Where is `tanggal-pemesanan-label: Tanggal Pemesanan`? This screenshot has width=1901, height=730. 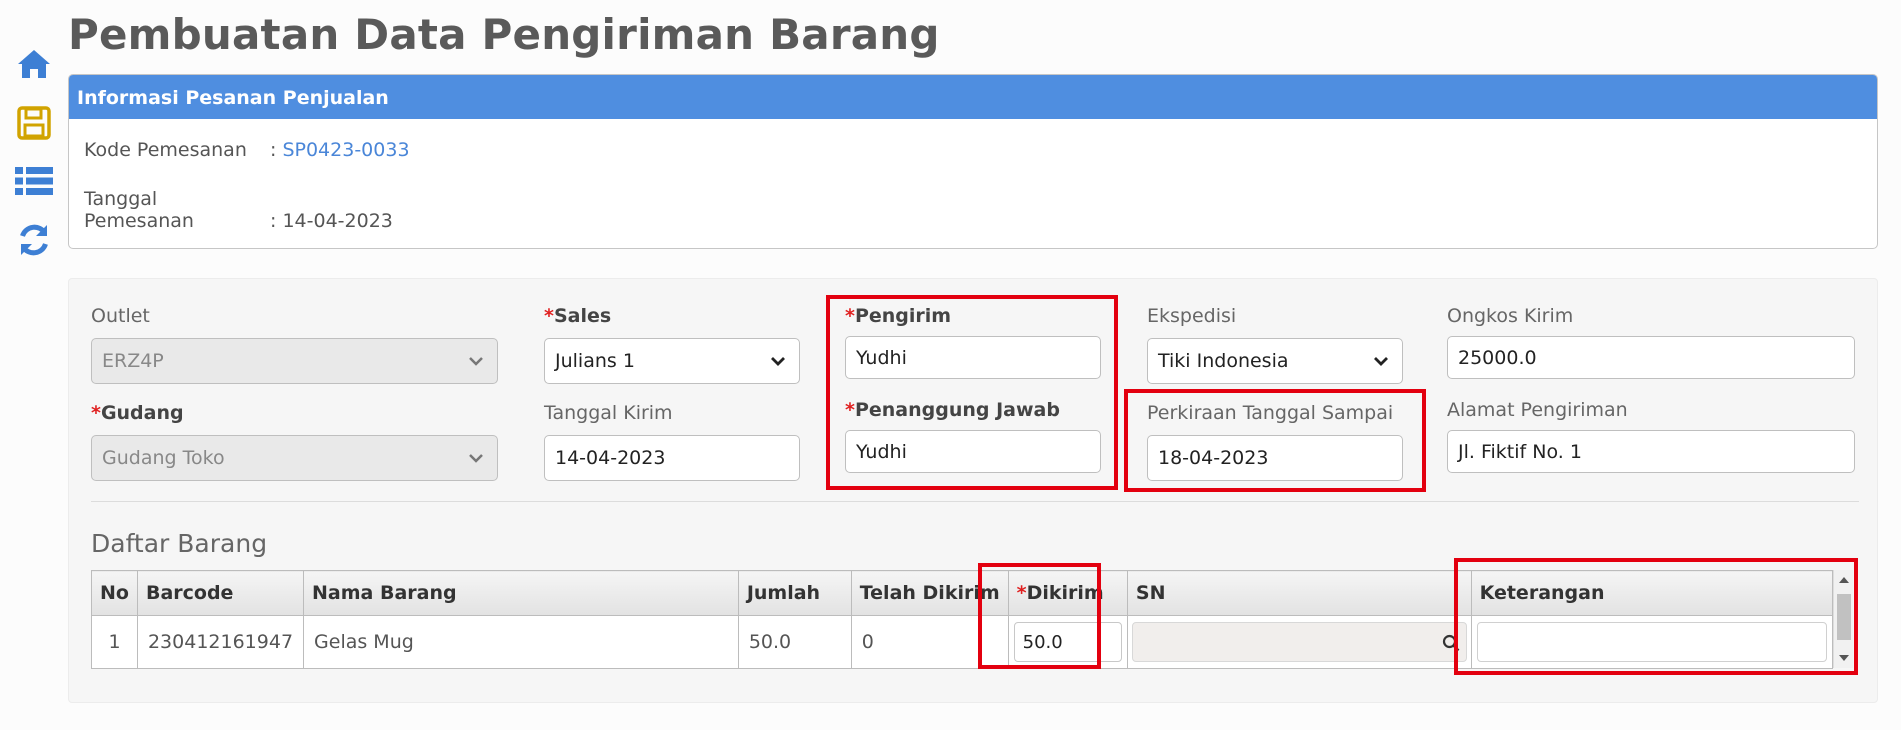 tanggal-pemesanan-label: Tanggal Pemesanan is located at coordinates (139, 210).